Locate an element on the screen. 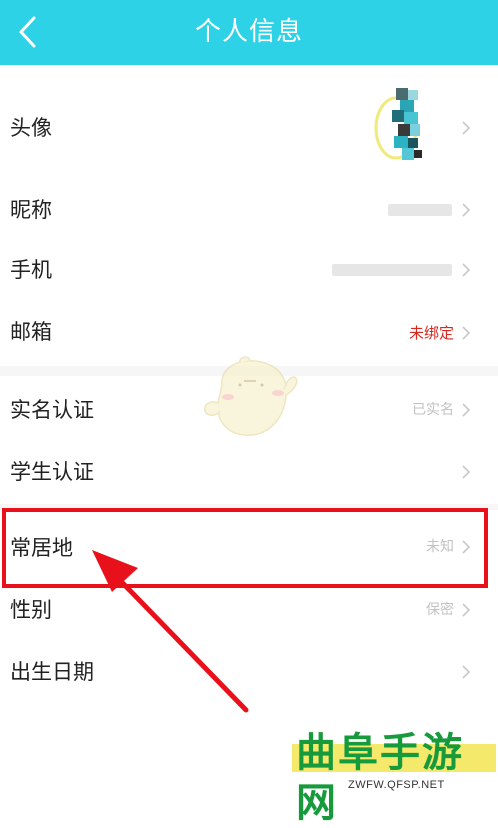 Image resolution: width=498 pixels, height=828 pixels. header-bar: 个人信息 is located at coordinates (249, 32).